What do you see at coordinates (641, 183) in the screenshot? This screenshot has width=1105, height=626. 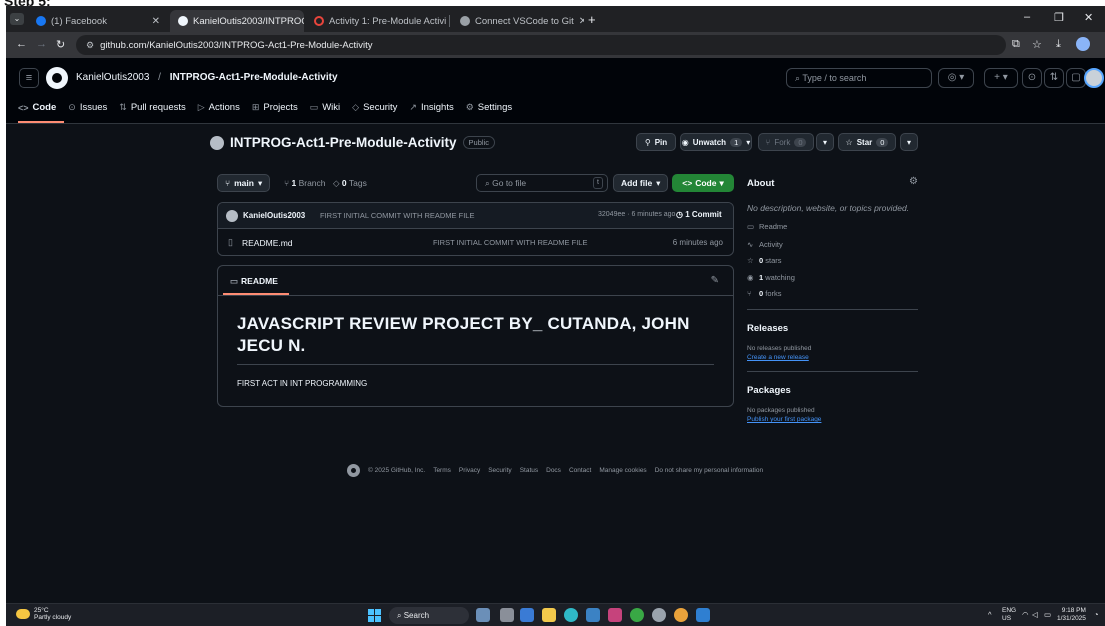 I see `add-file-button: Add file ▾` at bounding box center [641, 183].